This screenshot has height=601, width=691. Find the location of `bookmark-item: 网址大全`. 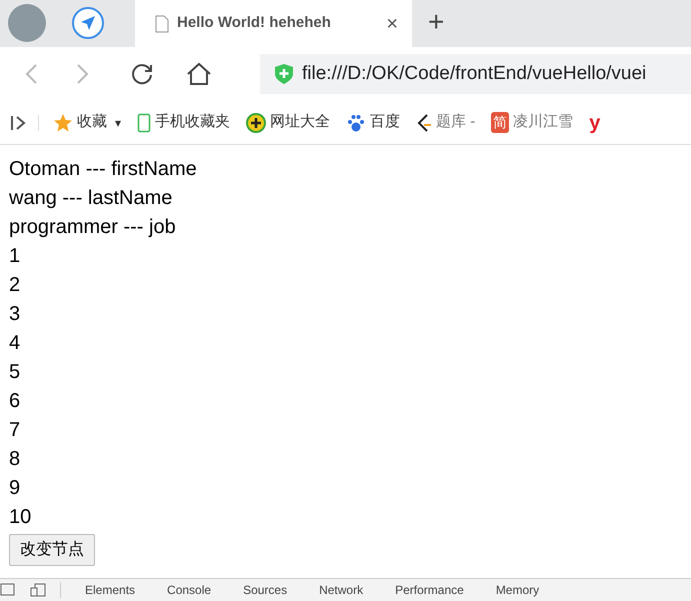

bookmark-item: 网址大全 is located at coordinates (288, 122).